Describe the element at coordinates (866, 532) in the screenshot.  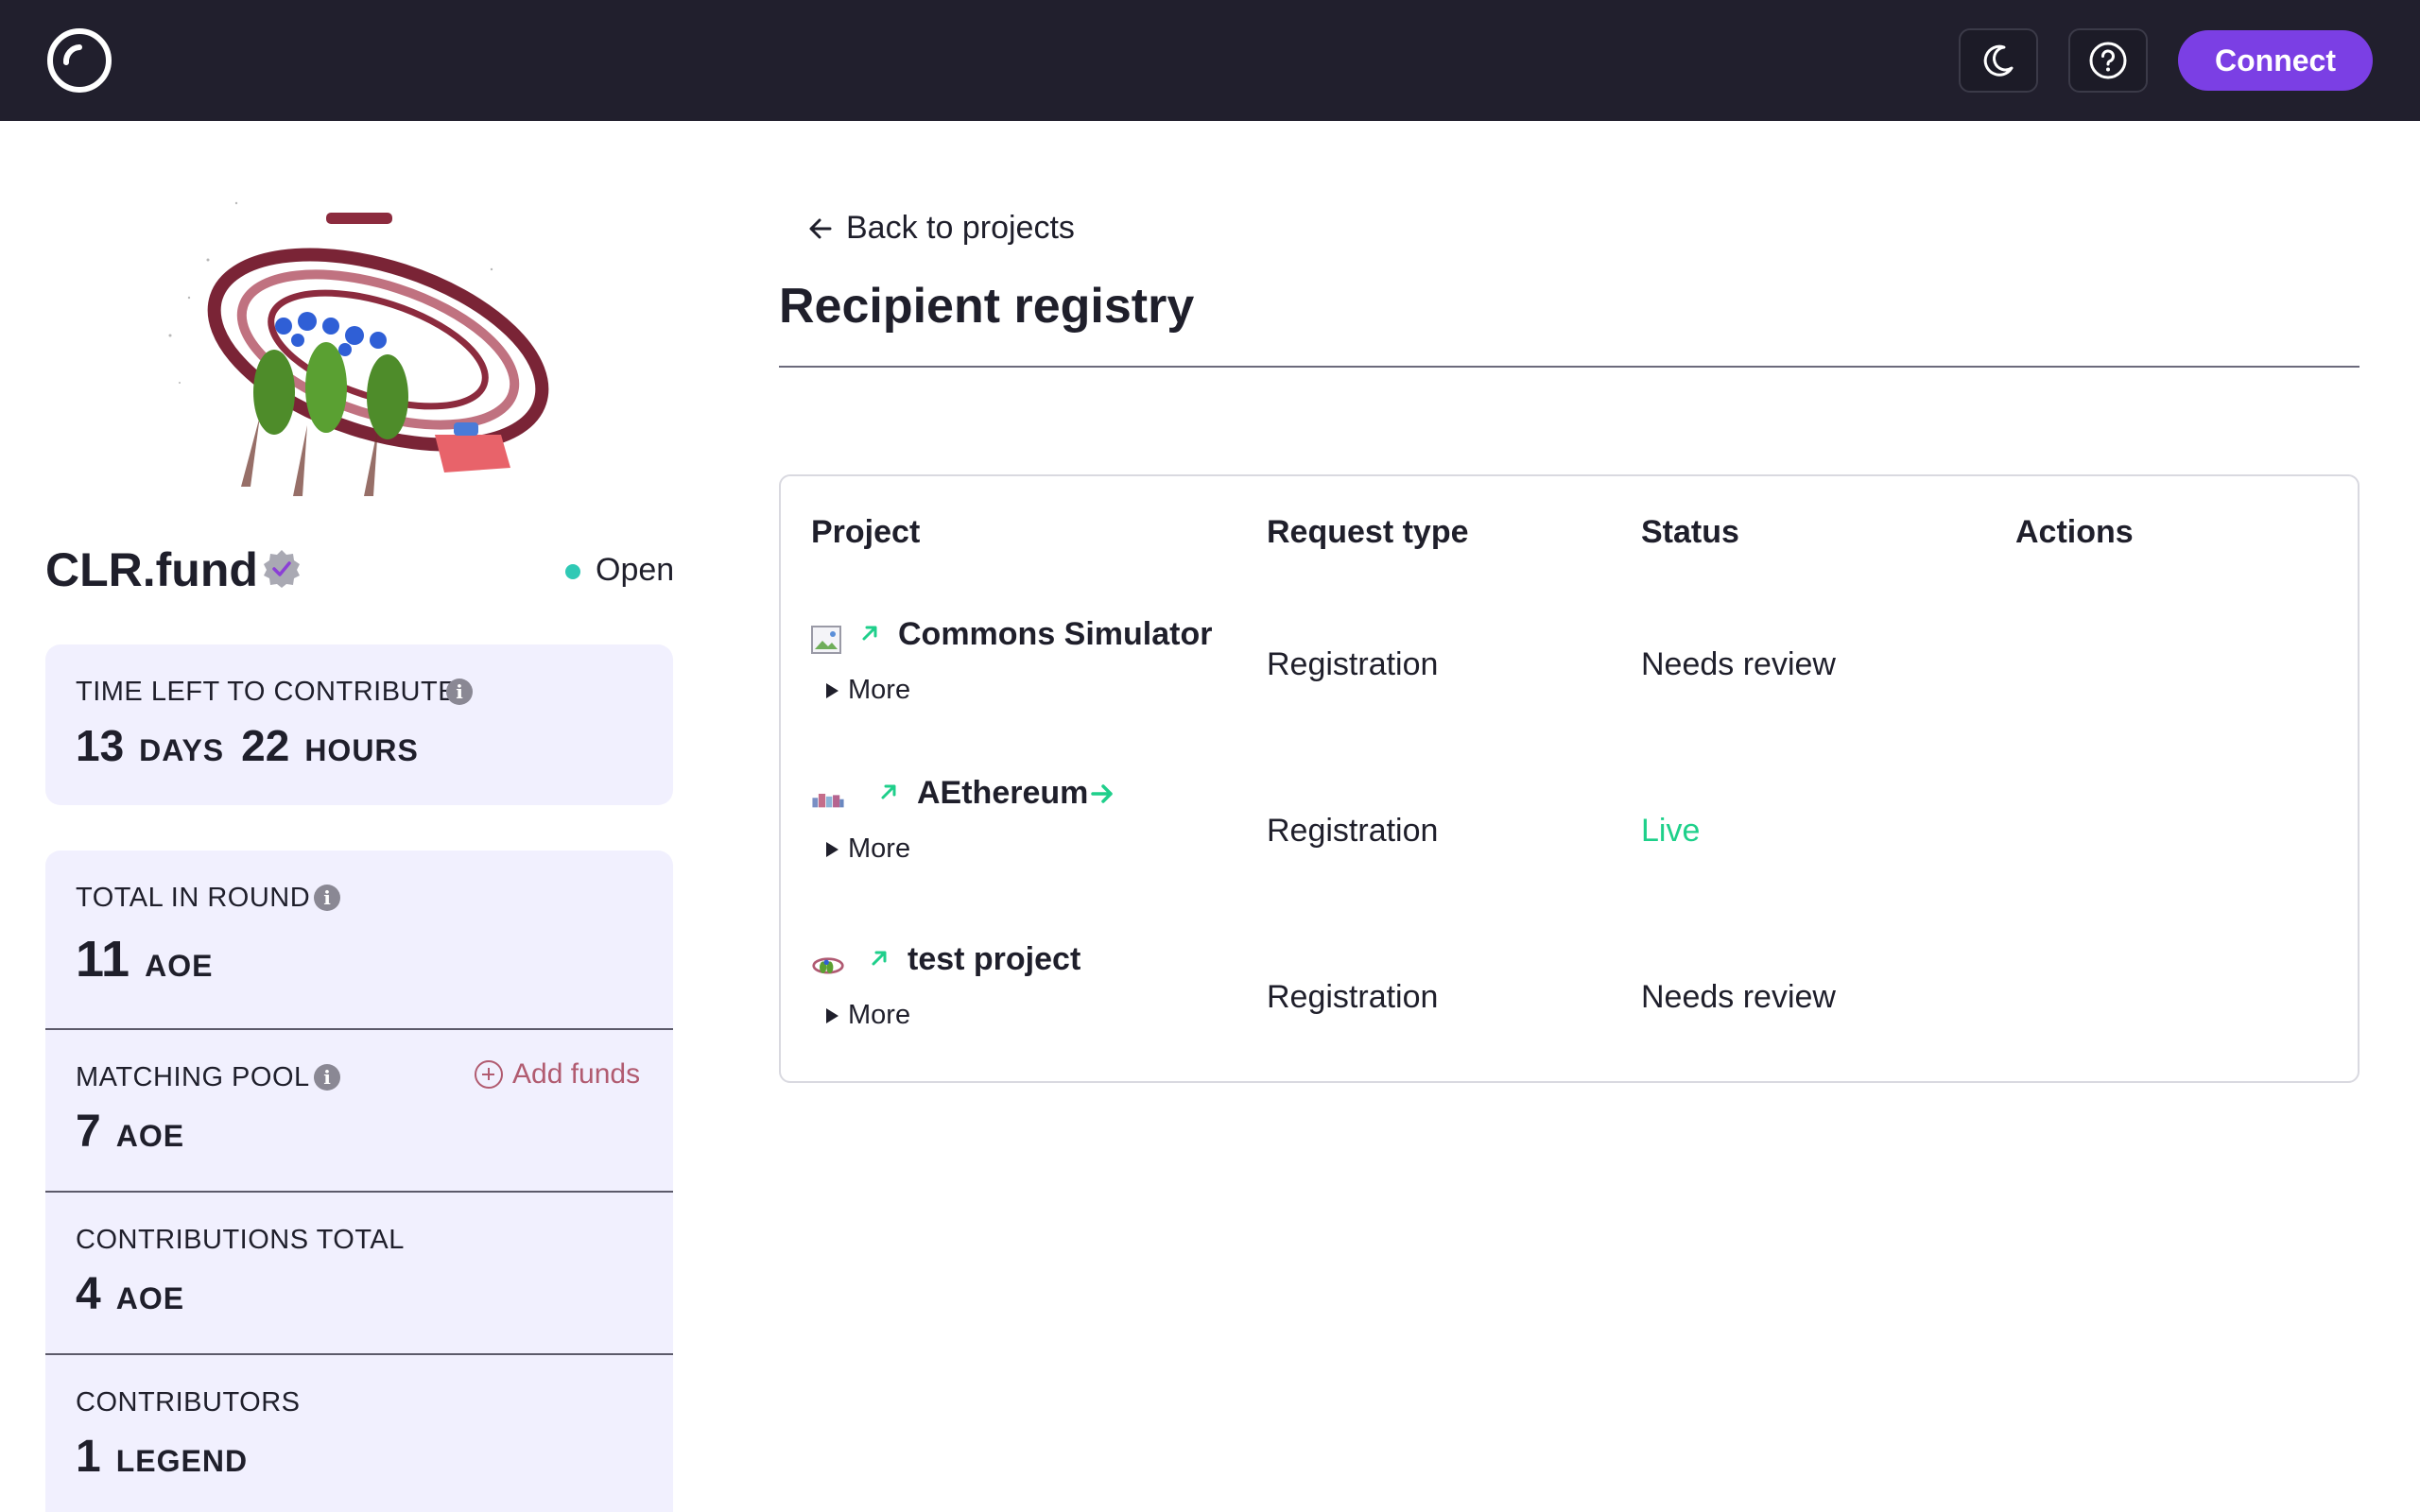
I see `header-project: Project` at that location.